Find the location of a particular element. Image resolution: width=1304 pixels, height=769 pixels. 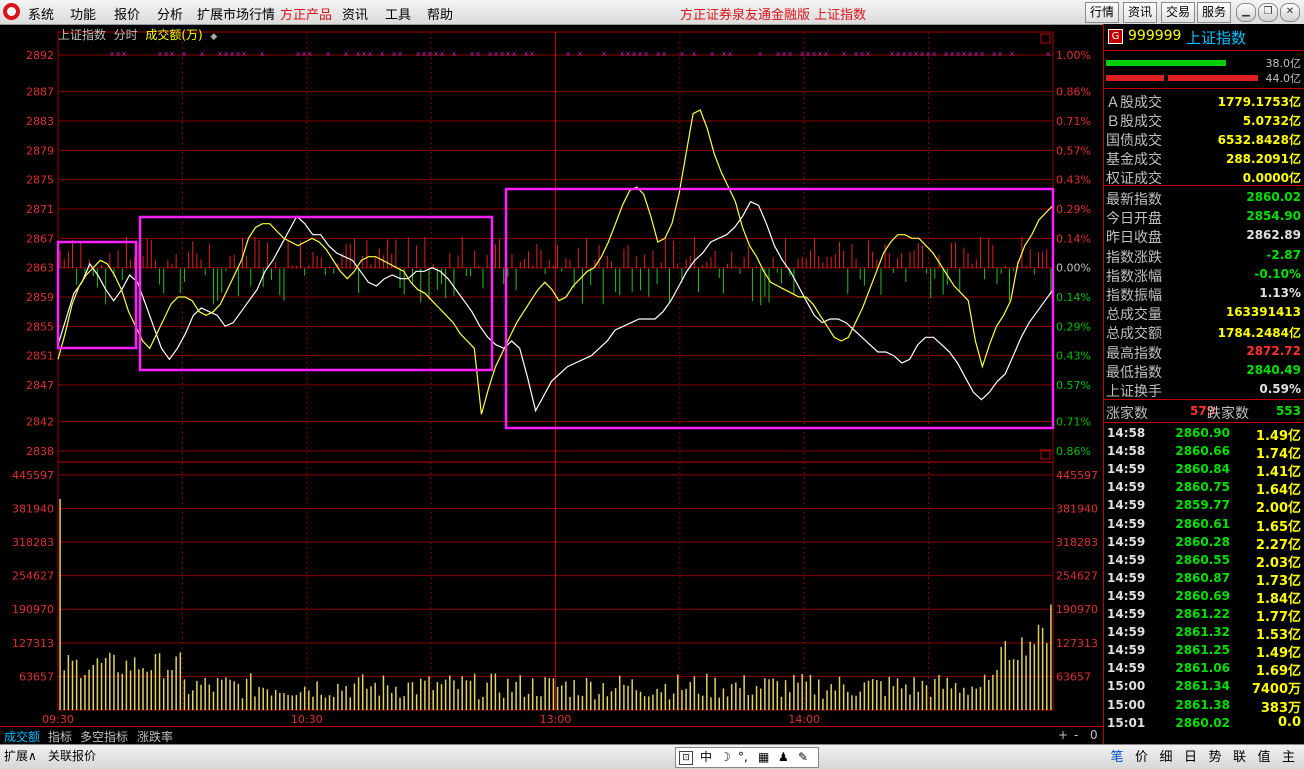

indicator-tabs: 成交额 指标 多空指标 涨跌率 + - 0 is located at coordinates (551, 735).